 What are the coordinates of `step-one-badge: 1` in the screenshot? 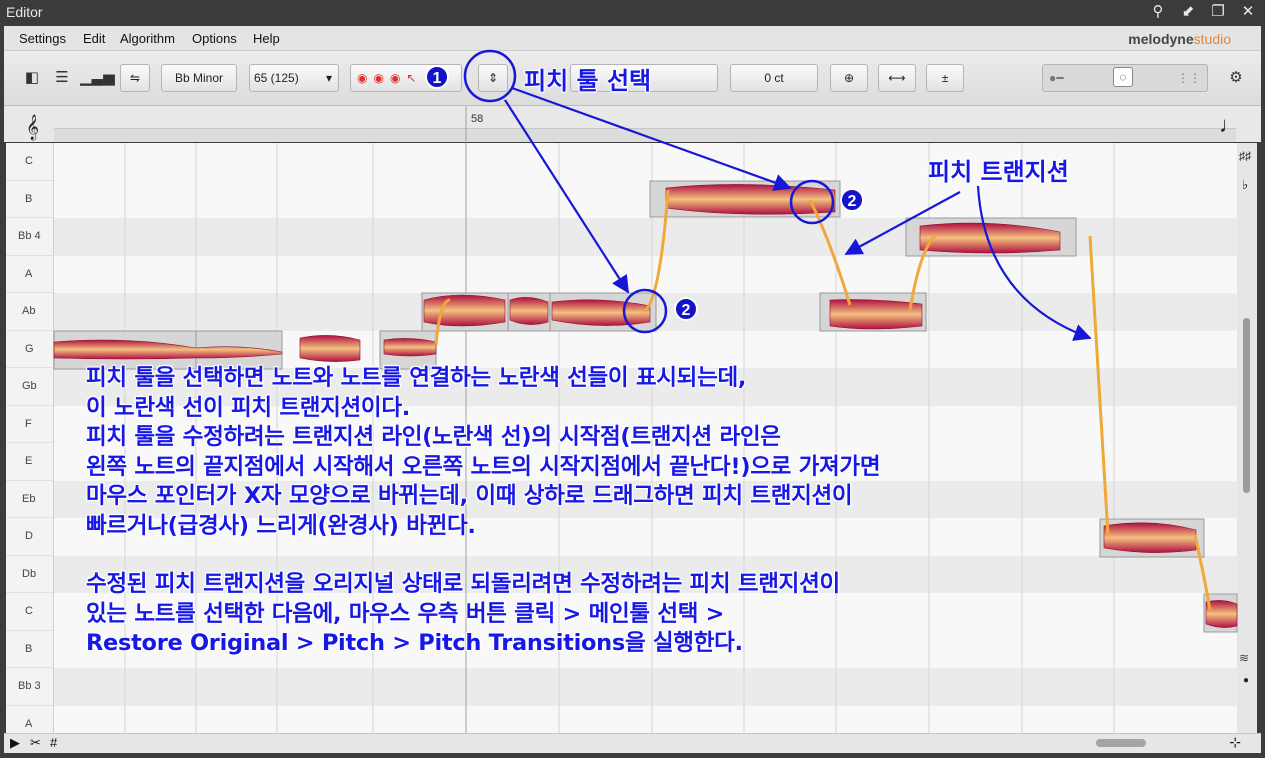 It's located at (437, 77).